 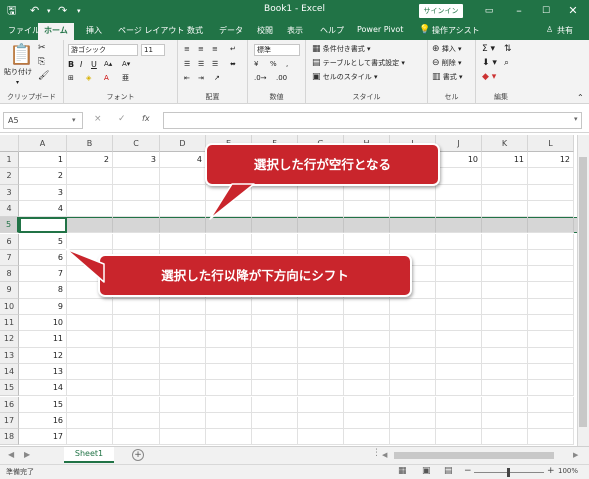 What do you see at coordinates (232, 201) in the screenshot?
I see `callout-top-pointer` at bounding box center [232, 201].